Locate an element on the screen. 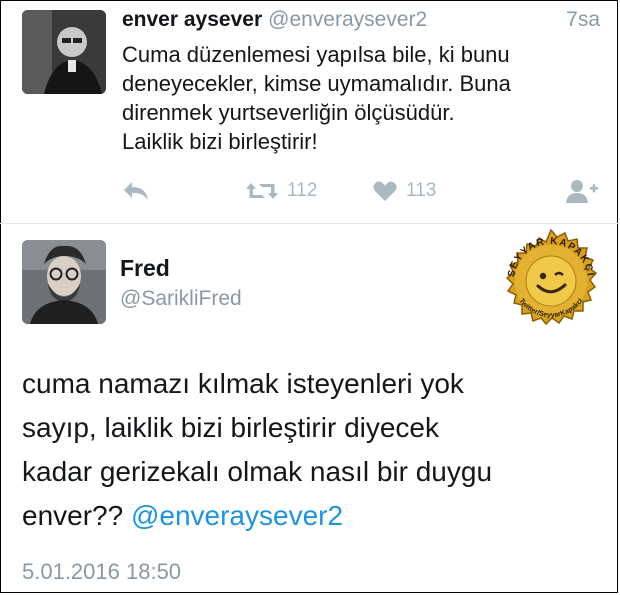  tweet-text-line: sayıp, laiklik bizi birleştirir diyecek is located at coordinates (231, 427).